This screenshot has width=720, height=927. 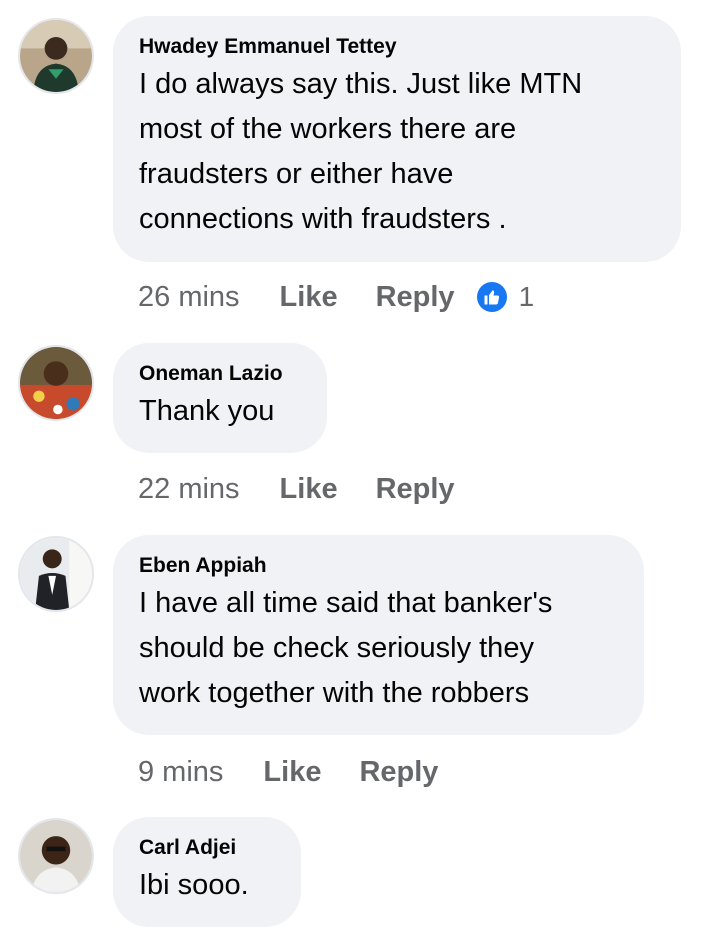 I want to click on comment-text-line: connections with fraudsters ., so click(x=323, y=219).